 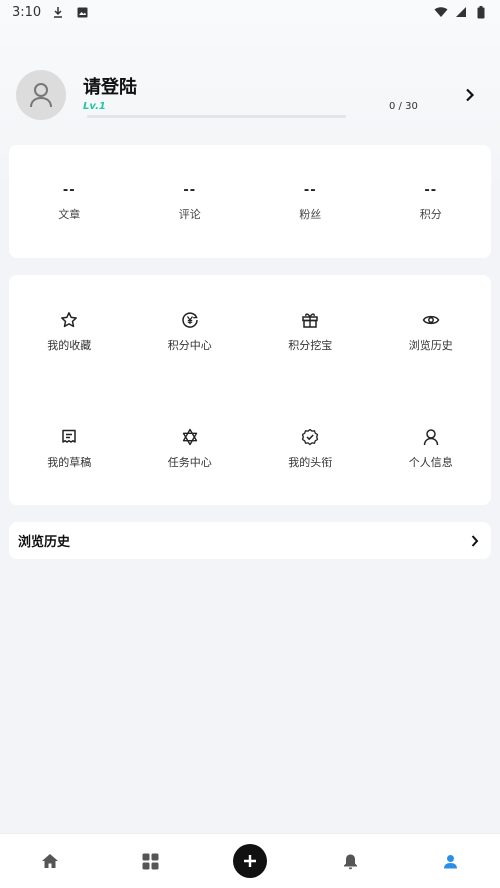 I want to click on hexagram-icon, so click(x=190, y=437).